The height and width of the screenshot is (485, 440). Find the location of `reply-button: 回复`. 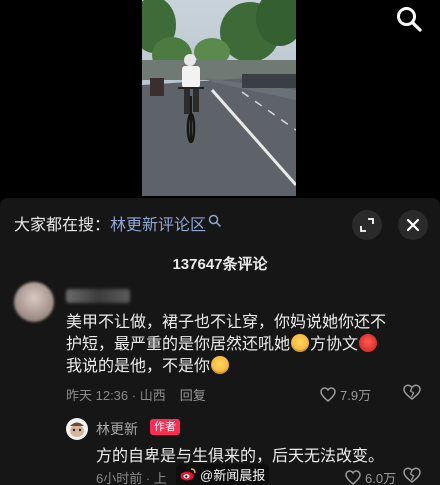

reply-button: 回复 is located at coordinates (193, 394).